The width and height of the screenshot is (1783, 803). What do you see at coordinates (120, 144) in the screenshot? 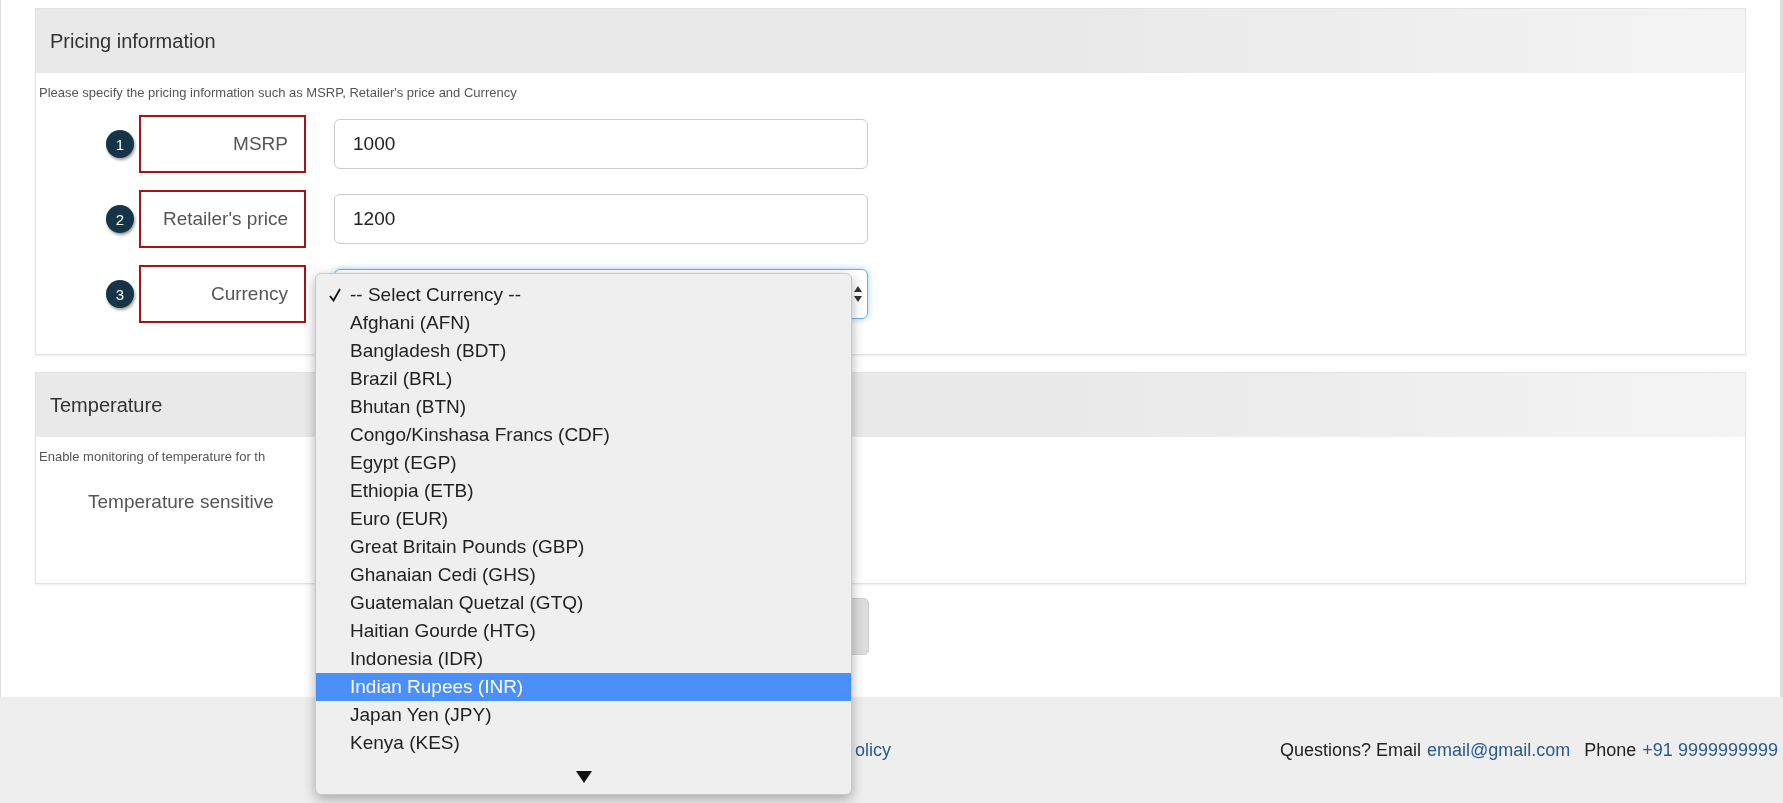
I see `step-number: 1` at bounding box center [120, 144].